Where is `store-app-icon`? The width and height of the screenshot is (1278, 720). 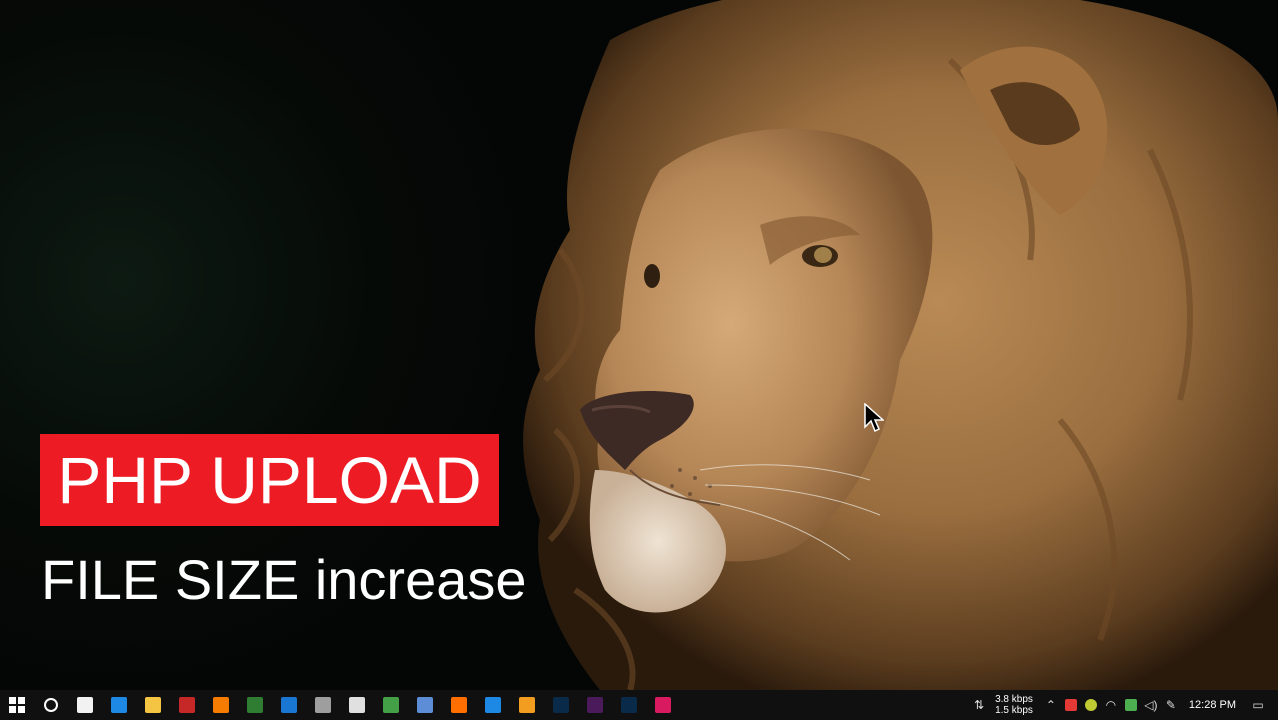
store-app-icon is located at coordinates (85, 705).